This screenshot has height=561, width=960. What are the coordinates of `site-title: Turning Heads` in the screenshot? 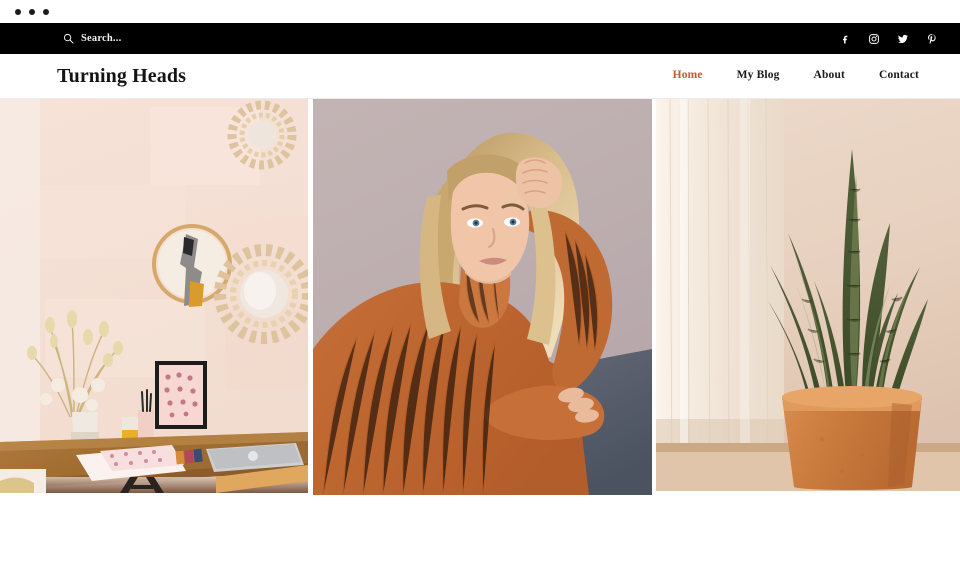 It's located at (121, 76).